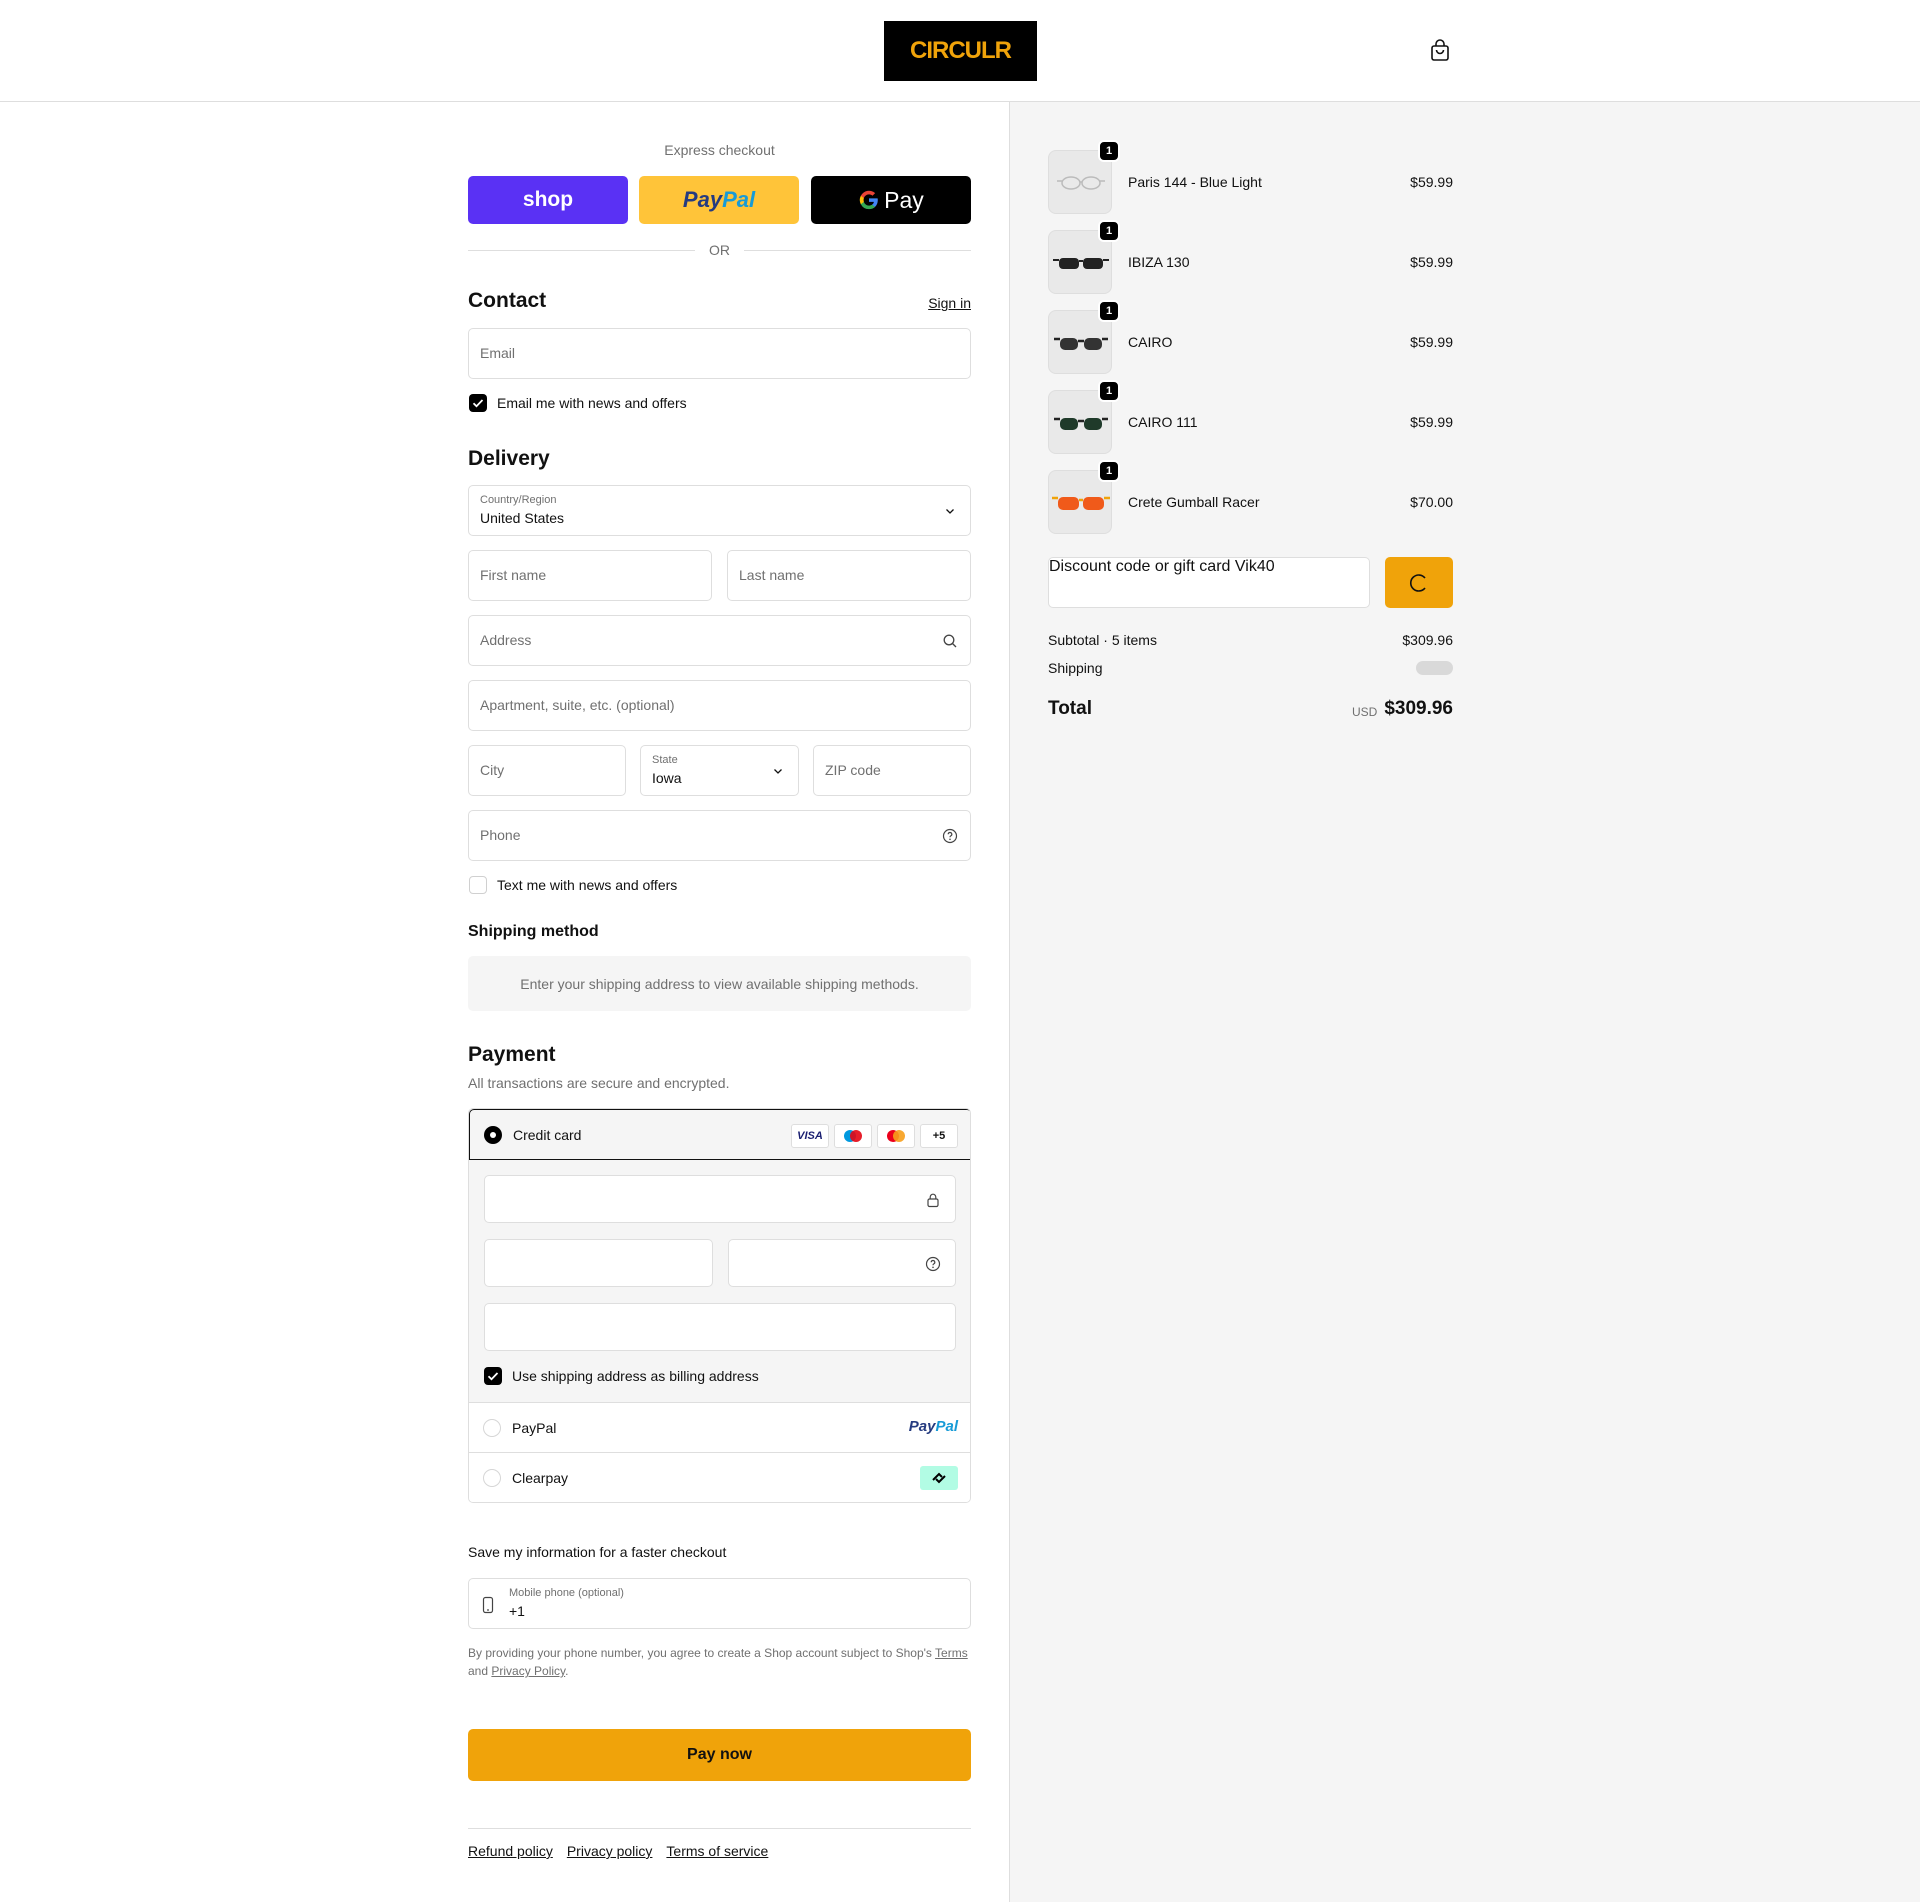  What do you see at coordinates (1163, 422) in the screenshot?
I see `item-name: CAIRO 111` at bounding box center [1163, 422].